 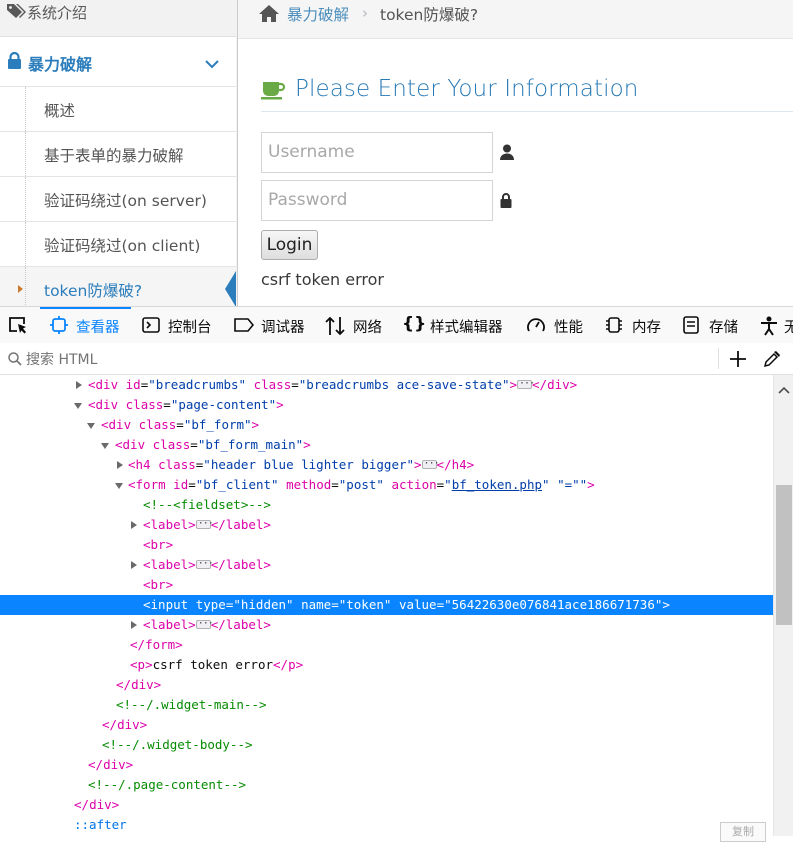 What do you see at coordinates (118, 18) in the screenshot?
I see `sidebar-item-intro: 系统介绍` at bounding box center [118, 18].